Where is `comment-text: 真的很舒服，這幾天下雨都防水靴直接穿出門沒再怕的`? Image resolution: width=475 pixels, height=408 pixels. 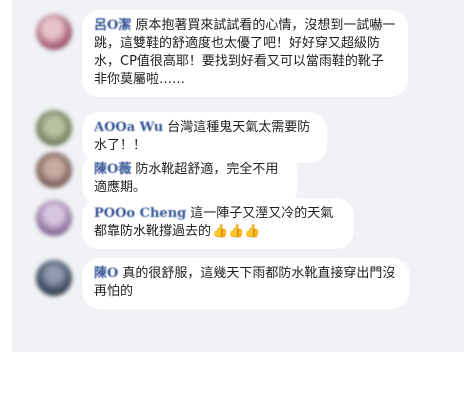
comment-text: 真的很舒服，這幾天下雨都防水靴直接穿出門沒再怕的 is located at coordinates (245, 282).